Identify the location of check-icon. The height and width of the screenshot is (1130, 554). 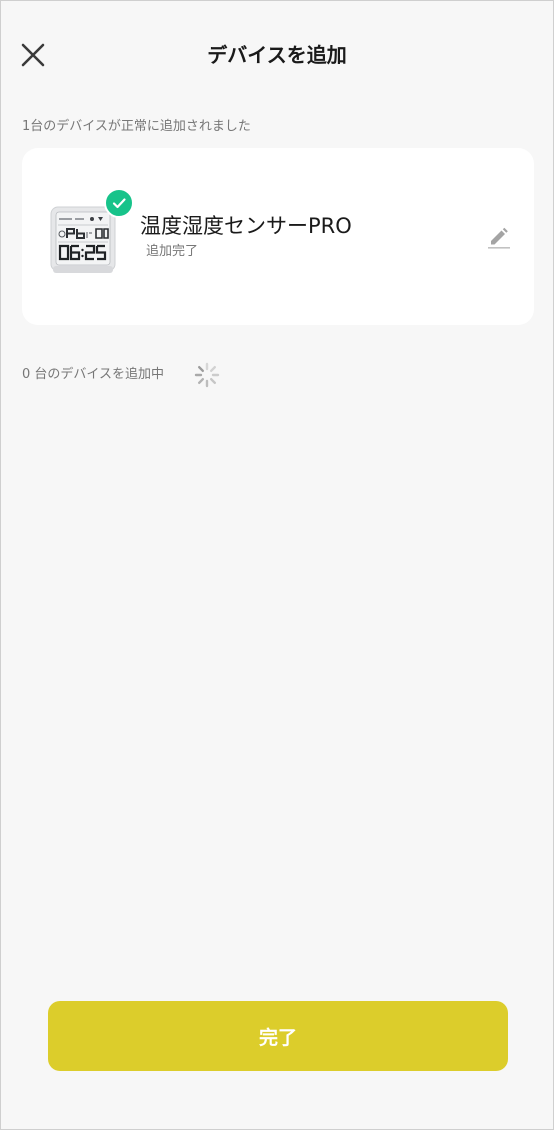
(119, 203).